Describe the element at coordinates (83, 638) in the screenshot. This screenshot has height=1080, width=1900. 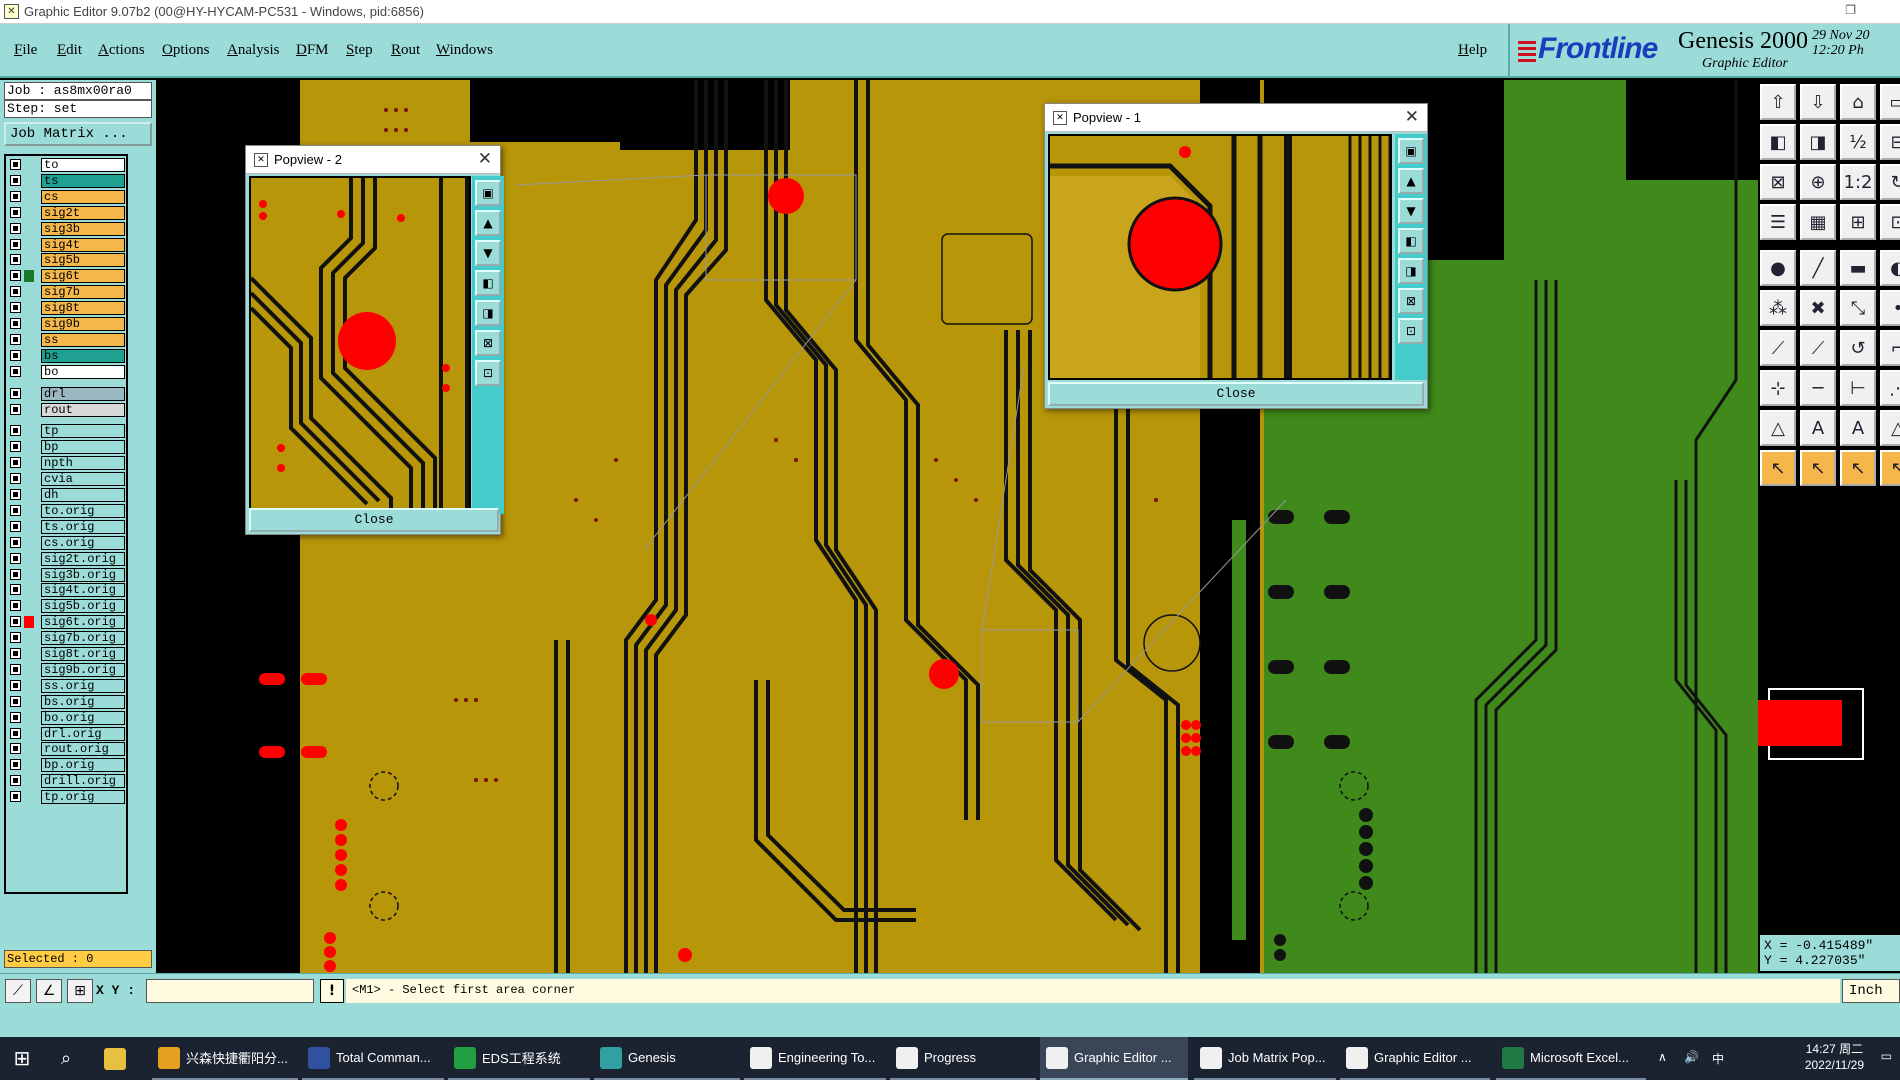
I see `layer-name: sig7b.orig` at that location.